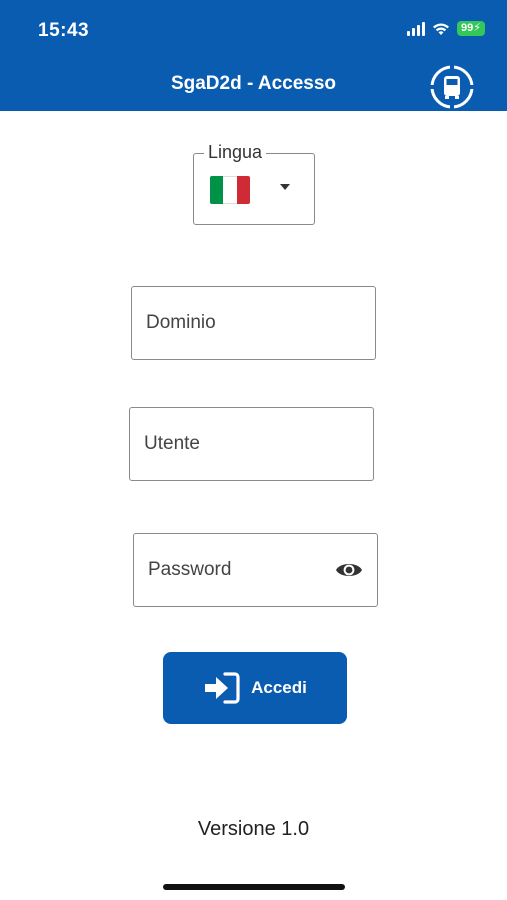 The image size is (507, 900). I want to click on language-selector: Lingua, so click(254, 183).